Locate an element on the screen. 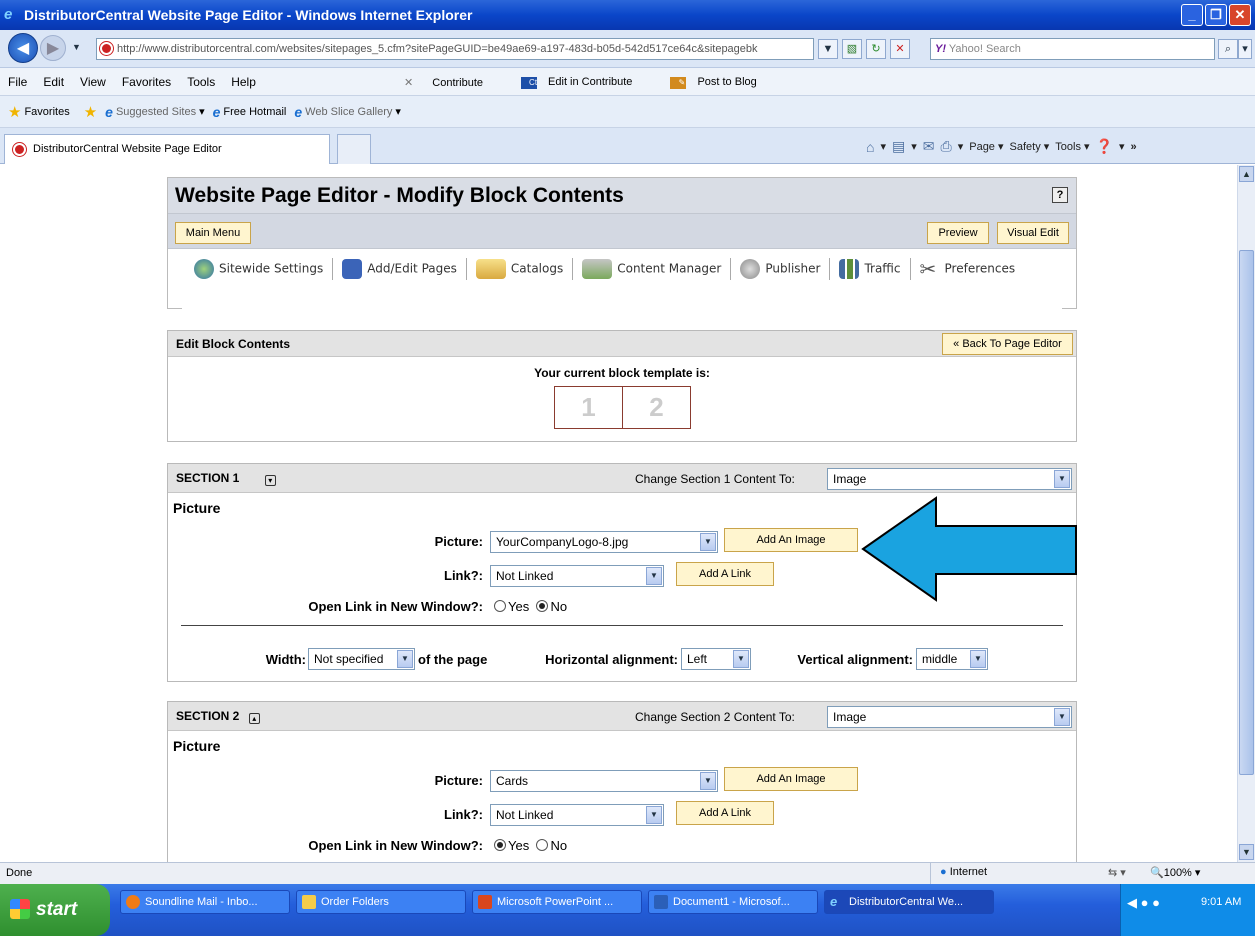  scroll-up-icon: ▲ is located at coordinates (1246, 174).